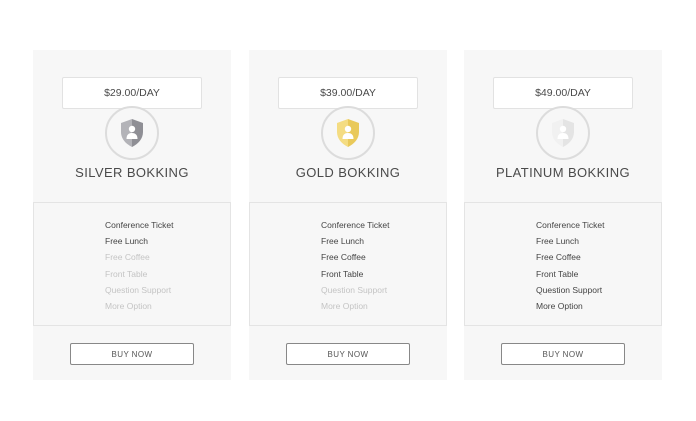 This screenshot has width=696, height=421. What do you see at coordinates (562, 172) in the screenshot?
I see `plan-name: PLATINUM BOKKING` at bounding box center [562, 172].